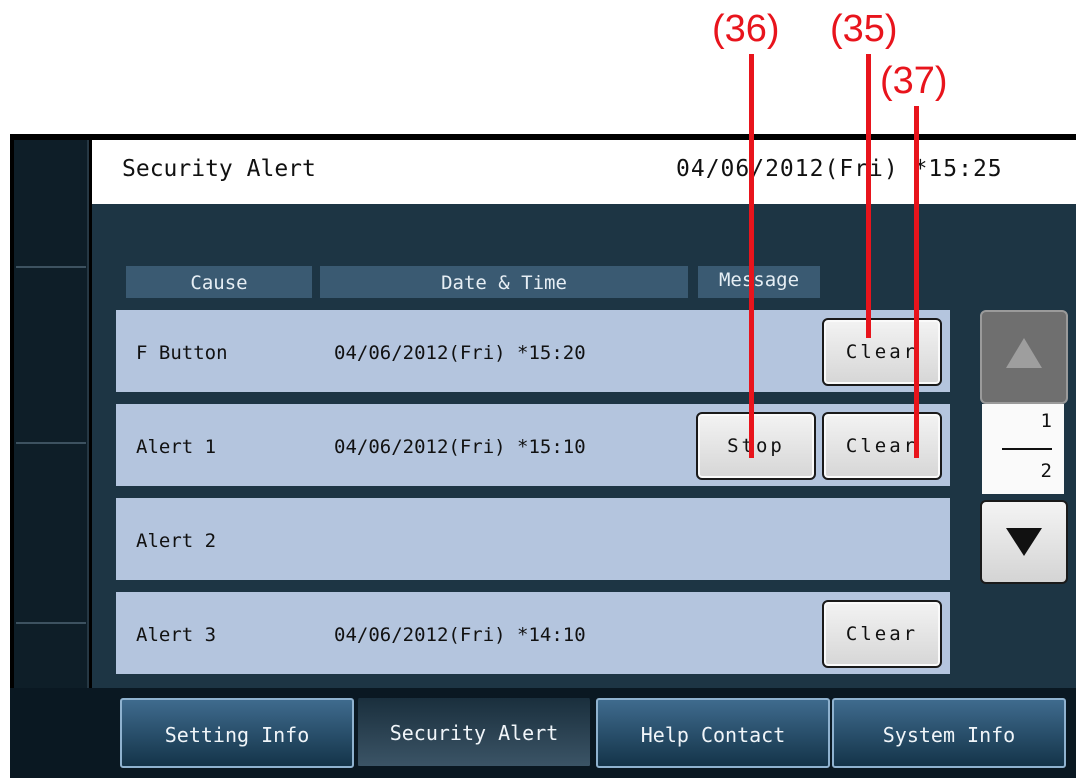  I want to click on table-row: F Button 04/06/2012(Fri) *15:20 Clear, so click(533, 351).